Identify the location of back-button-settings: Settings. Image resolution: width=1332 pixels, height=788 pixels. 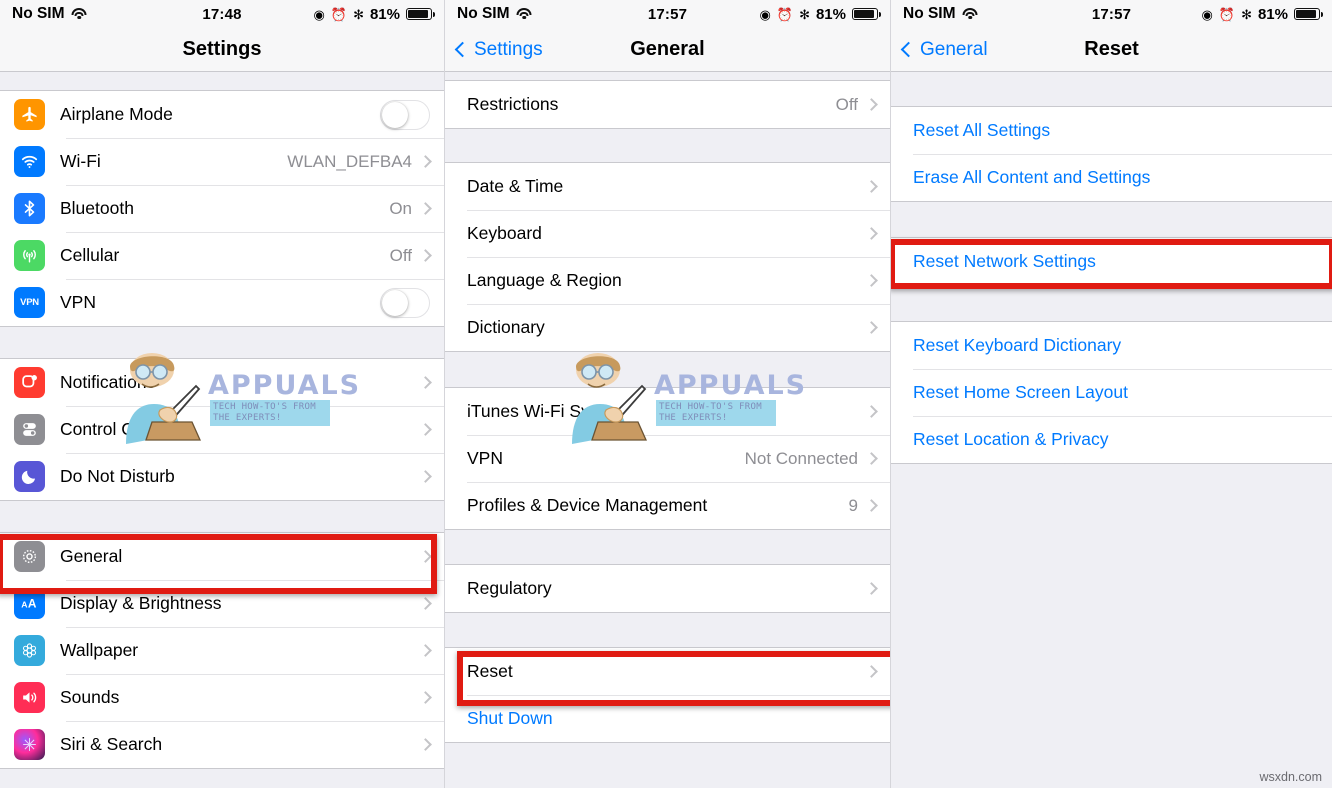
(498, 49).